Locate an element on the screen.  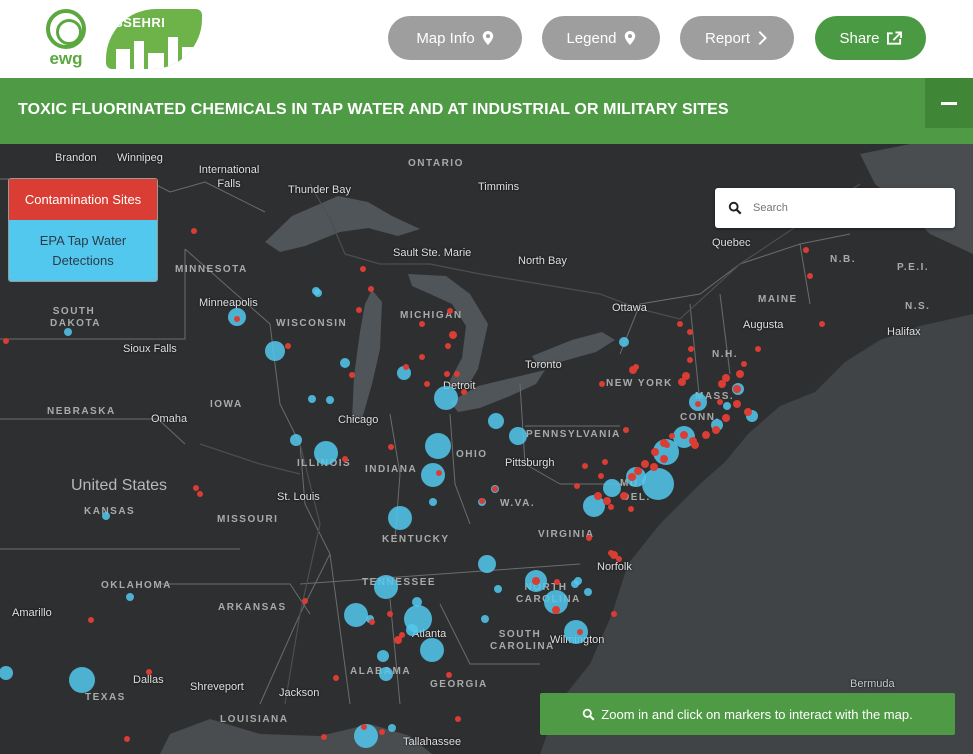
report-button: Report is located at coordinates (737, 38).